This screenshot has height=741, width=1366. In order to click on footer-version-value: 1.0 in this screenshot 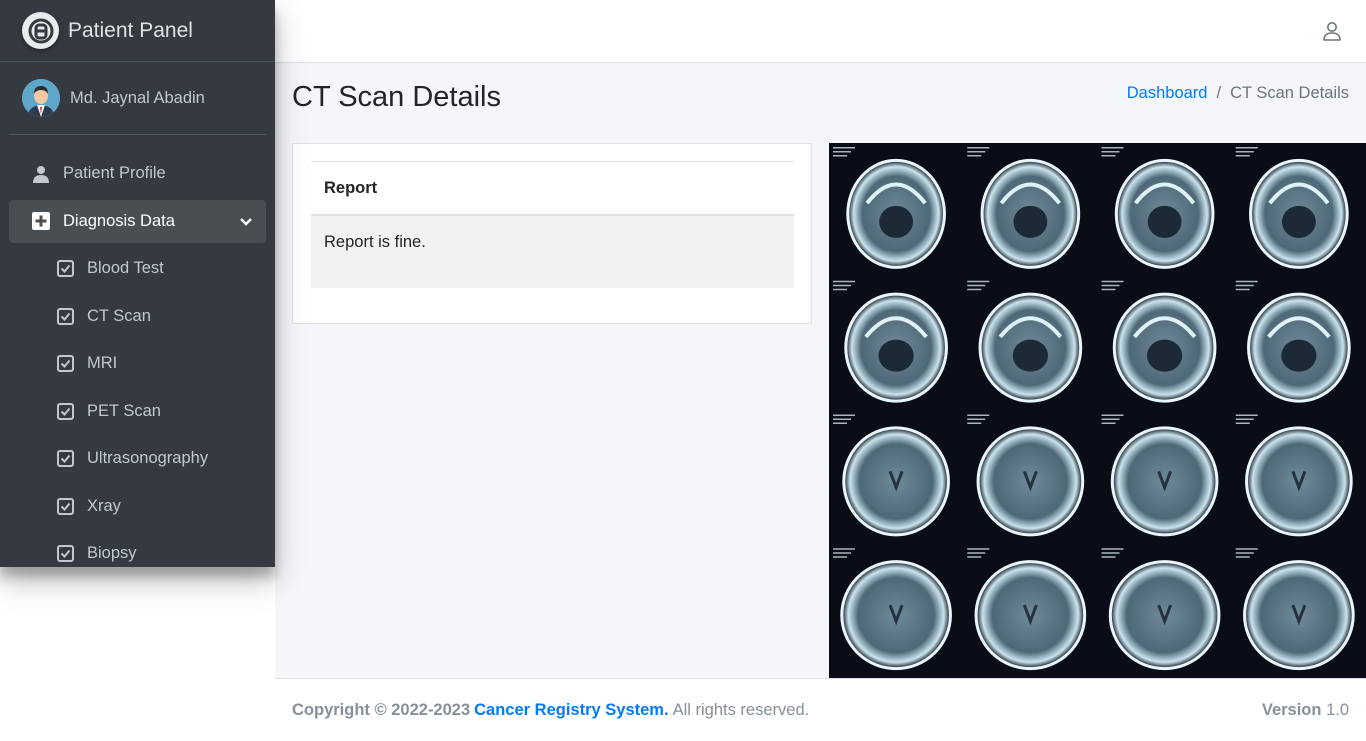, I will do `click(1337, 709)`.